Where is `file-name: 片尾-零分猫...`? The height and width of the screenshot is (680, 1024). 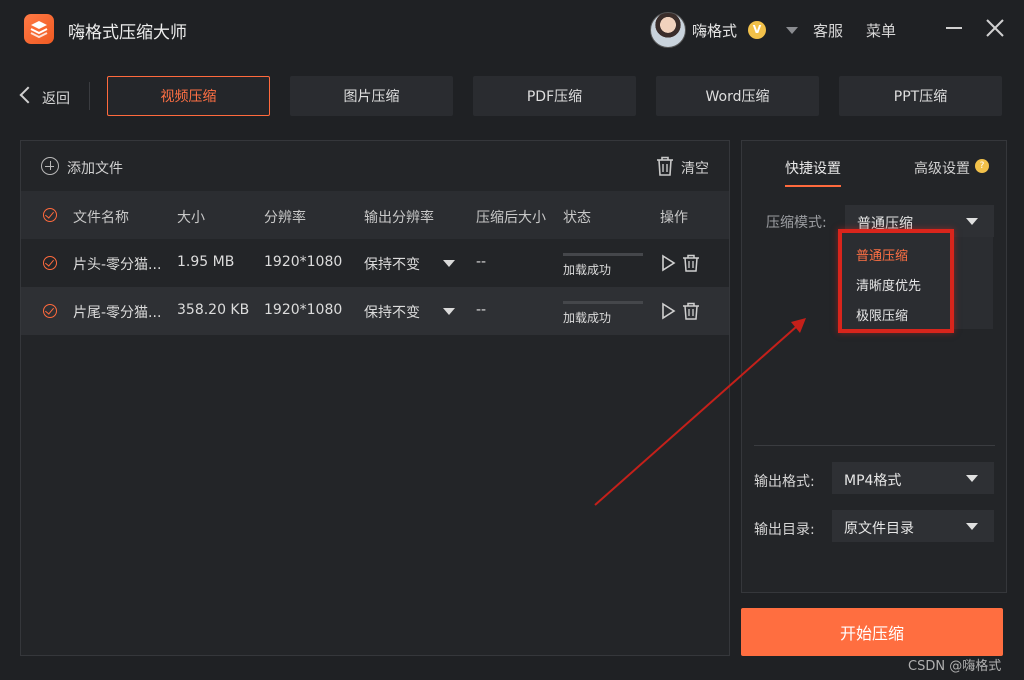
file-name: 片尾-零分猫... is located at coordinates (117, 313).